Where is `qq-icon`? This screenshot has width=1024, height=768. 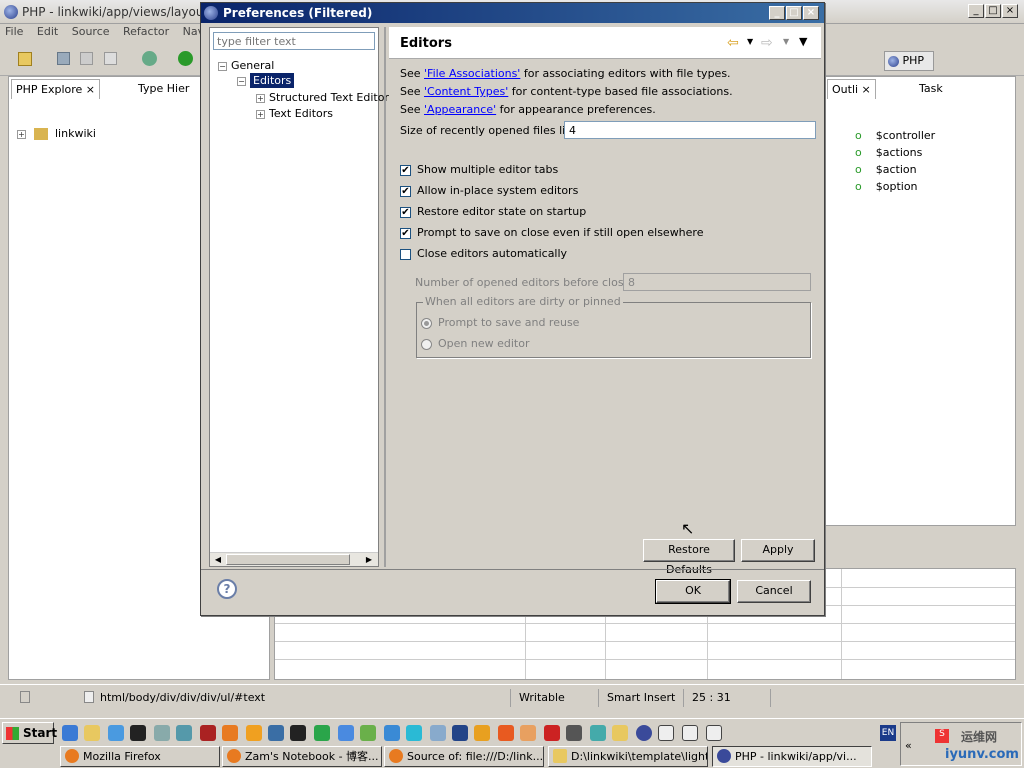 qq-icon is located at coordinates (298, 733).